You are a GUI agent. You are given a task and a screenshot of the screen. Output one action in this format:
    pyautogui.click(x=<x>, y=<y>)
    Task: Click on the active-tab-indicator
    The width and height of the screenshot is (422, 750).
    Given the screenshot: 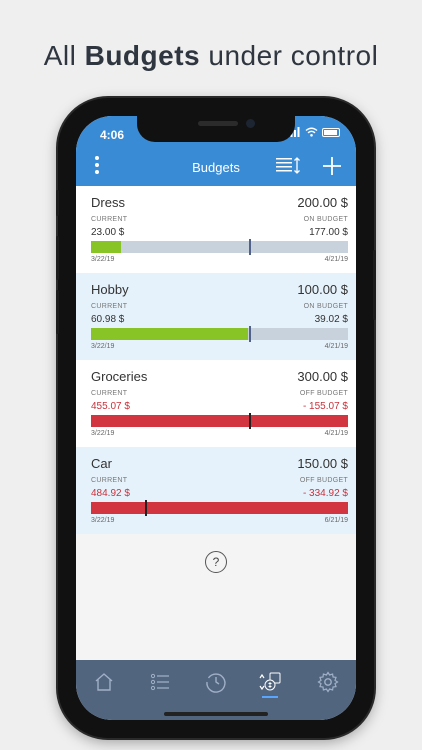 What is the action you would take?
    pyautogui.click(x=270, y=697)
    